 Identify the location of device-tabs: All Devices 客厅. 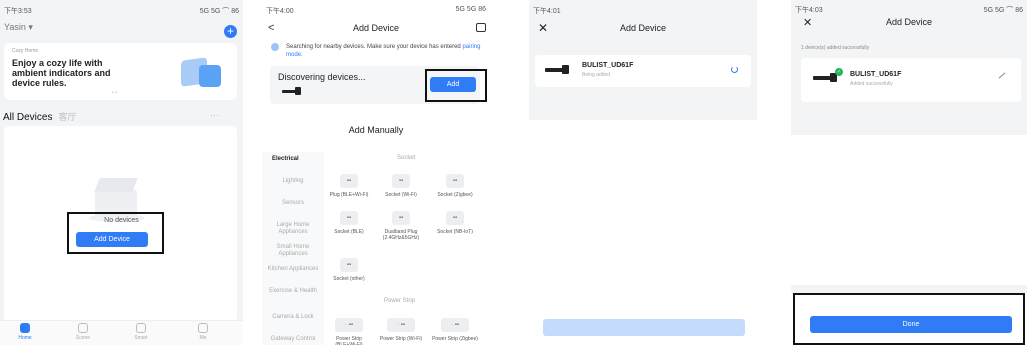
(39, 116).